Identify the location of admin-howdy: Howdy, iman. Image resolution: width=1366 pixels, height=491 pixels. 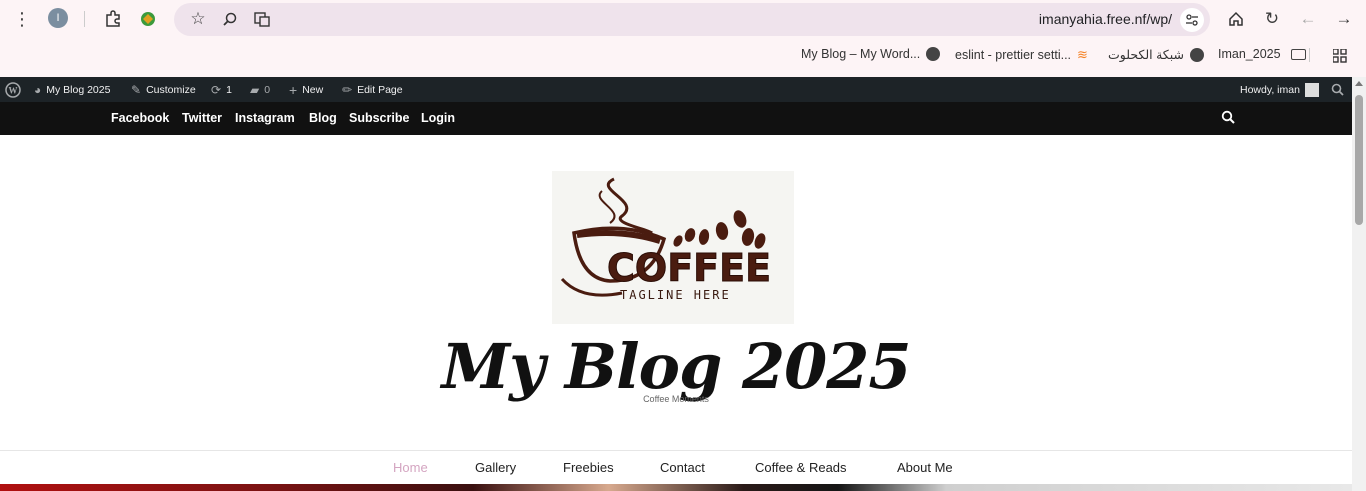
(1279, 89).